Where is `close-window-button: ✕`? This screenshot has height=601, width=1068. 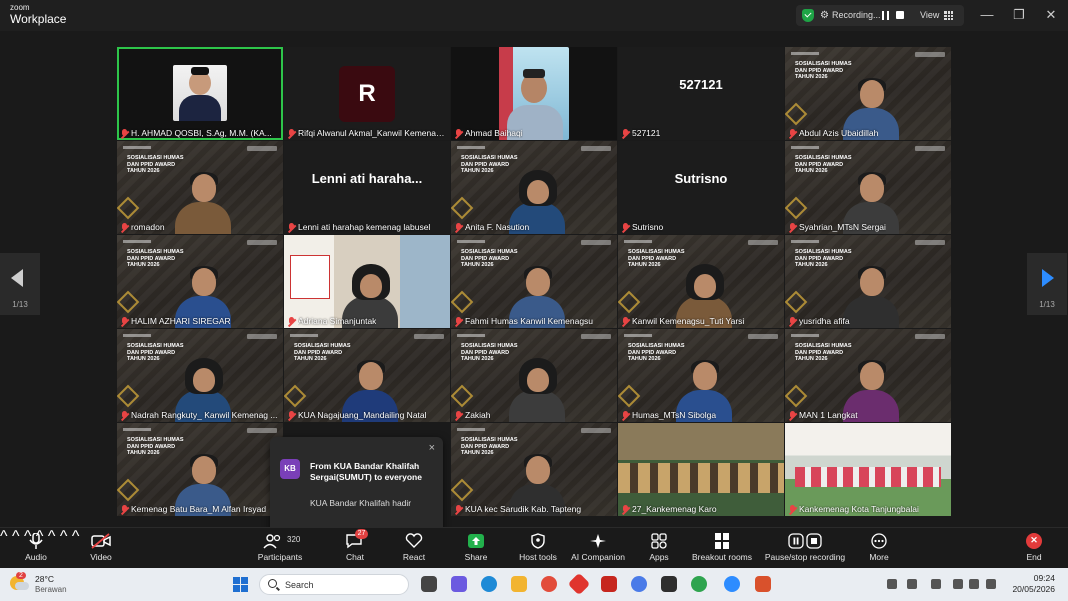 close-window-button: ✕ is located at coordinates (1051, 15).